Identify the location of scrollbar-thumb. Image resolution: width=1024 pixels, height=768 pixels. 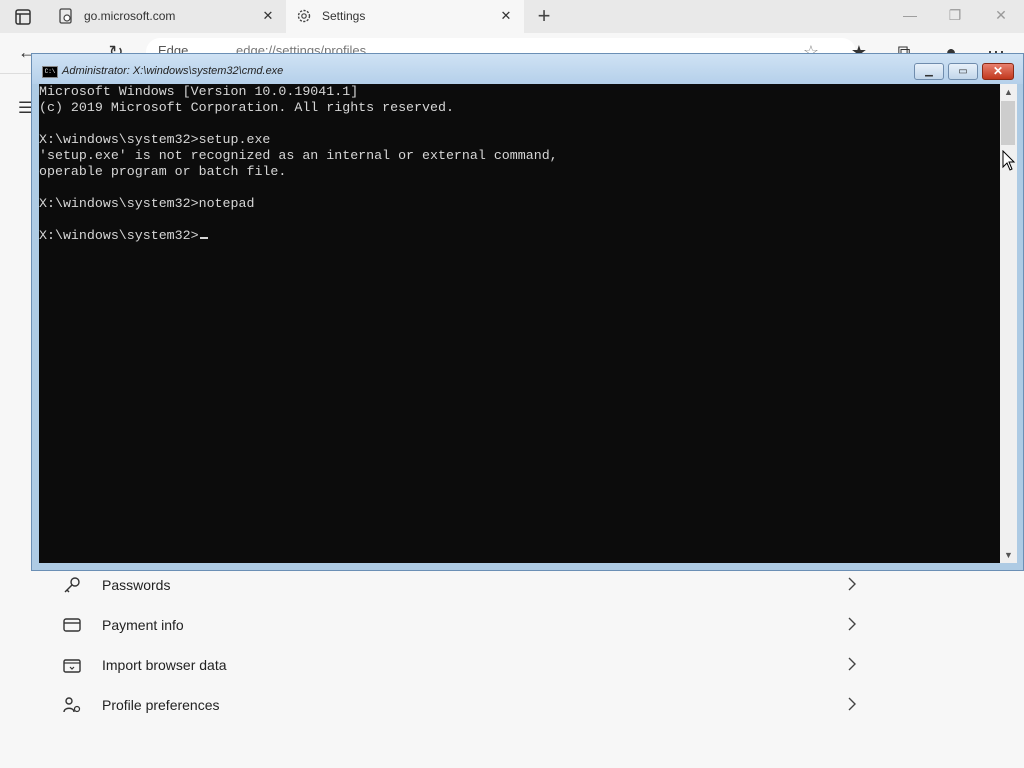
(1008, 123).